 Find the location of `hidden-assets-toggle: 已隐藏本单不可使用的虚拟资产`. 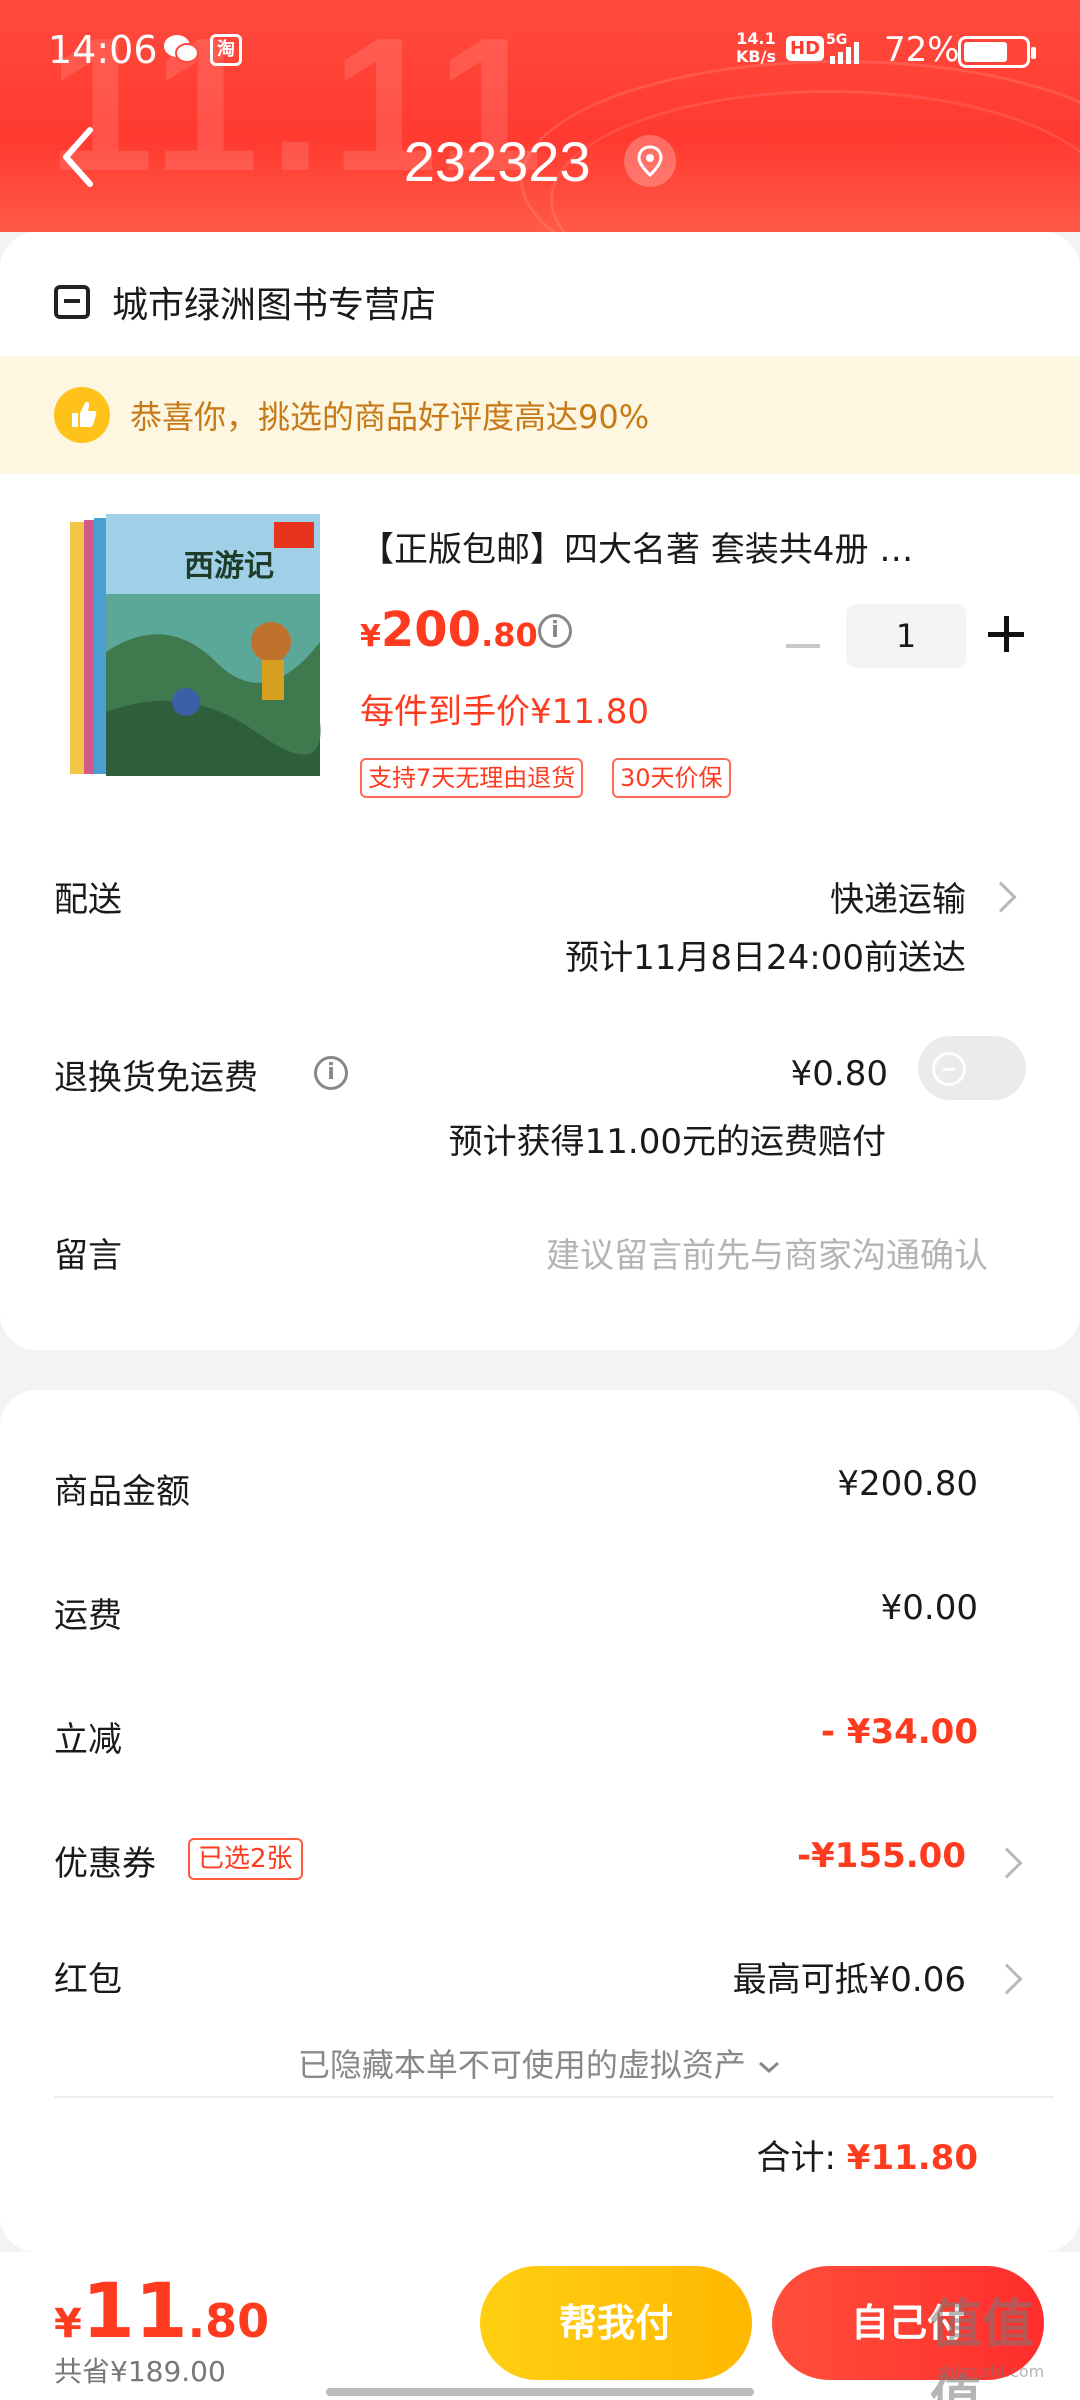

hidden-assets-toggle: 已隐藏本单不可使用的虚拟资产 is located at coordinates (540, 2063).